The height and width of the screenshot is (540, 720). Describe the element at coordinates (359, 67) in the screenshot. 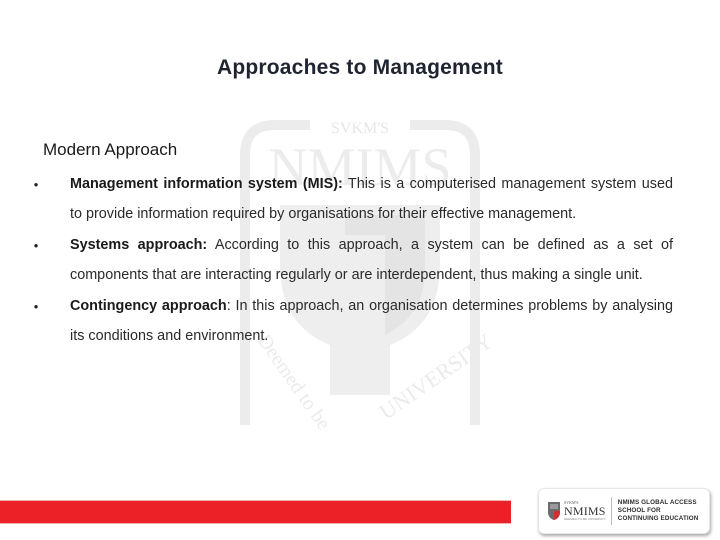

I see `slide-title: Approaches to Management` at that location.